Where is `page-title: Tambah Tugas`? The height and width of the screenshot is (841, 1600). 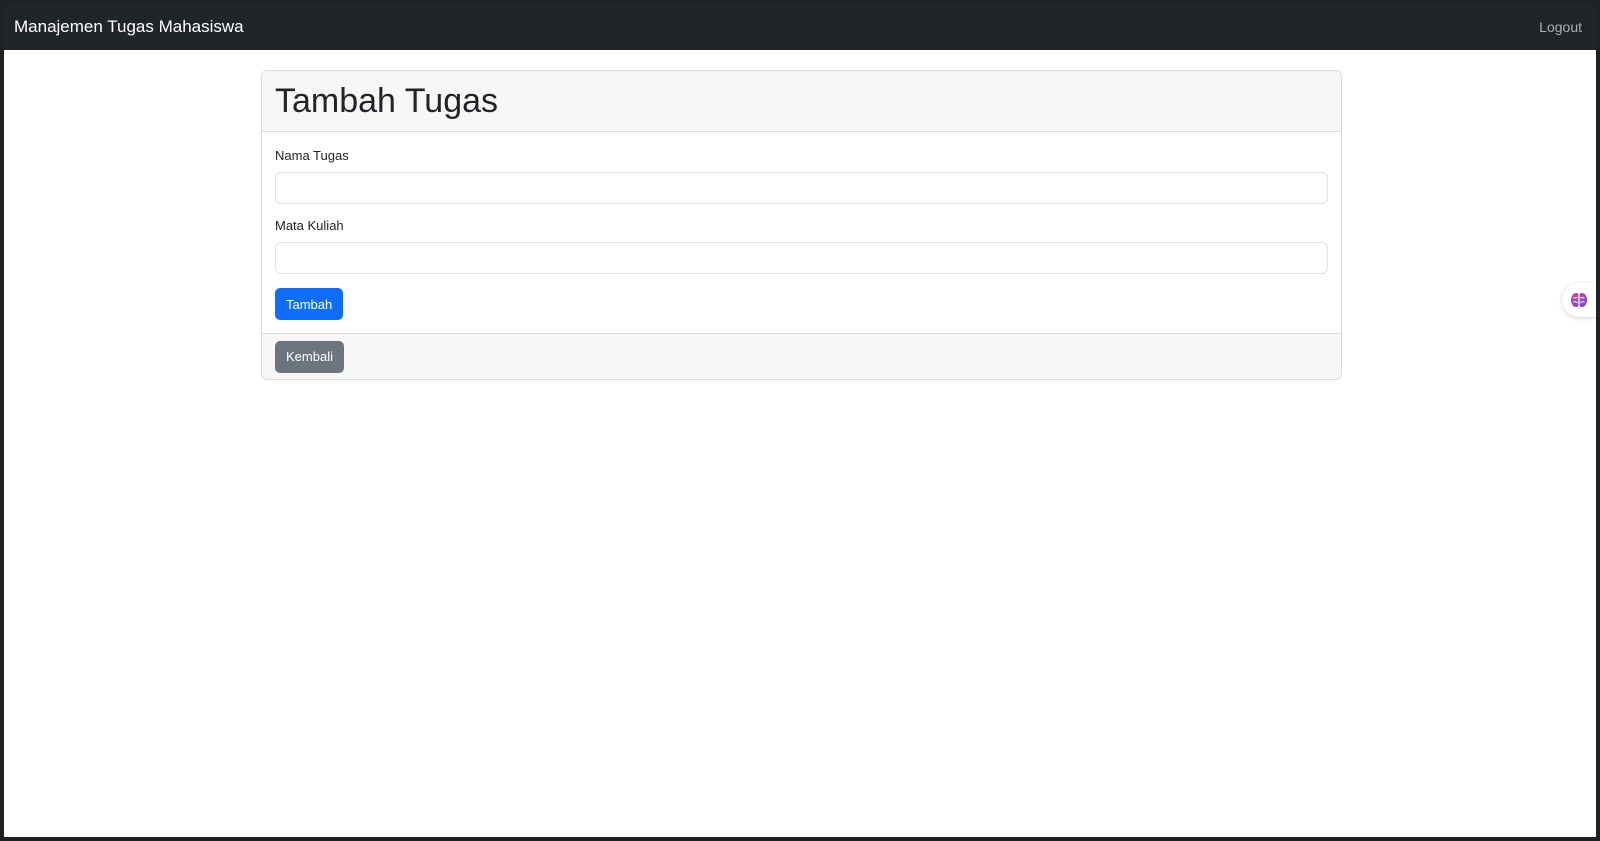
page-title: Tambah Tugas is located at coordinates (387, 101).